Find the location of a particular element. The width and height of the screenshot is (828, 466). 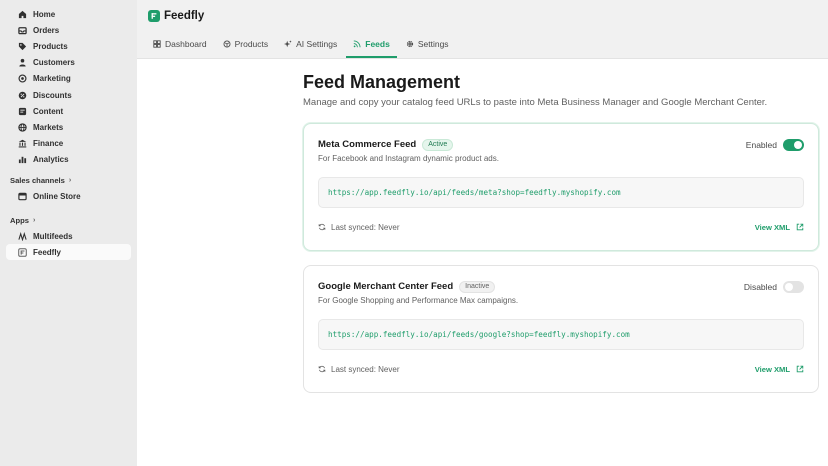

sidebar-item-orders: Orders is located at coordinates (68, 30).